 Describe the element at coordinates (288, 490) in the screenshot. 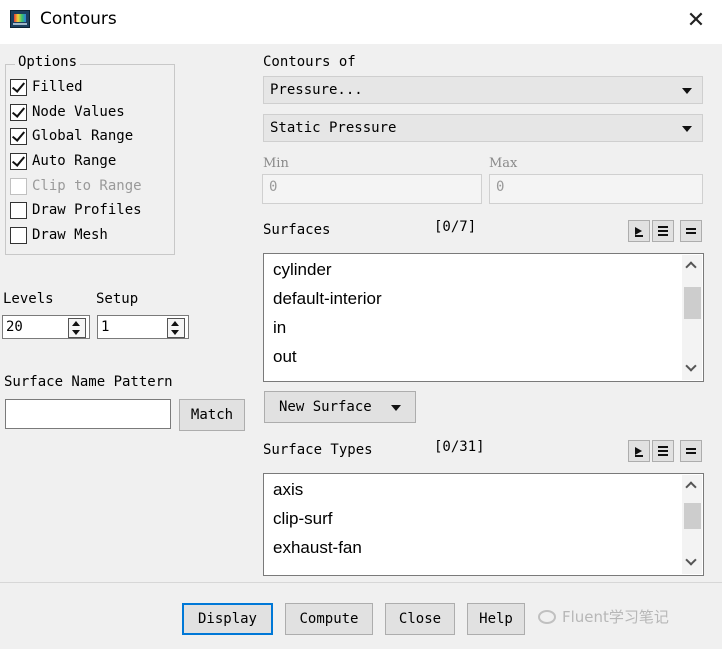

I see `surface-type-list-item: axis` at that location.